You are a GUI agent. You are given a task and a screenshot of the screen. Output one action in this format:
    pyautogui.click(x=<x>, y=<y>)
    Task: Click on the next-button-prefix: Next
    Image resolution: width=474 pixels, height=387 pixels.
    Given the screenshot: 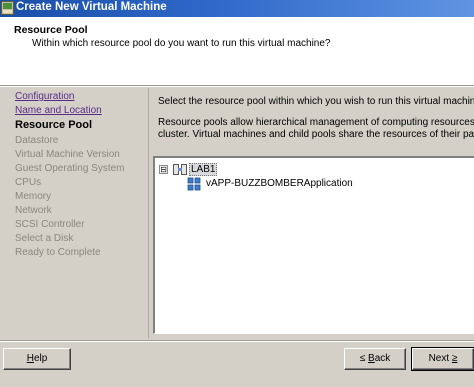 What is the action you would take?
    pyautogui.click(x=440, y=358)
    